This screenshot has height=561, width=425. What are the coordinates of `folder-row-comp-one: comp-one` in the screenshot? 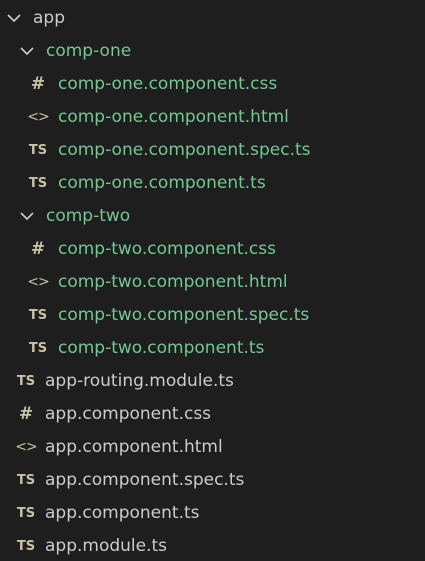 It's located at (212, 51).